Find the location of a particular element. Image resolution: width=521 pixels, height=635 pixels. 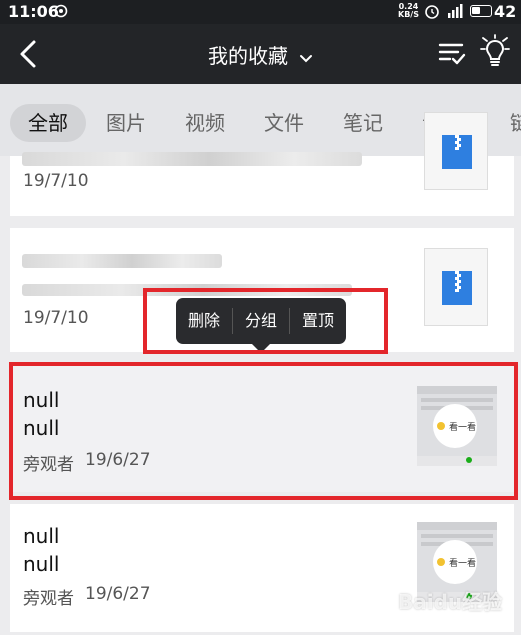

watermark: Baidu经验 is located at coordinates (450, 602).